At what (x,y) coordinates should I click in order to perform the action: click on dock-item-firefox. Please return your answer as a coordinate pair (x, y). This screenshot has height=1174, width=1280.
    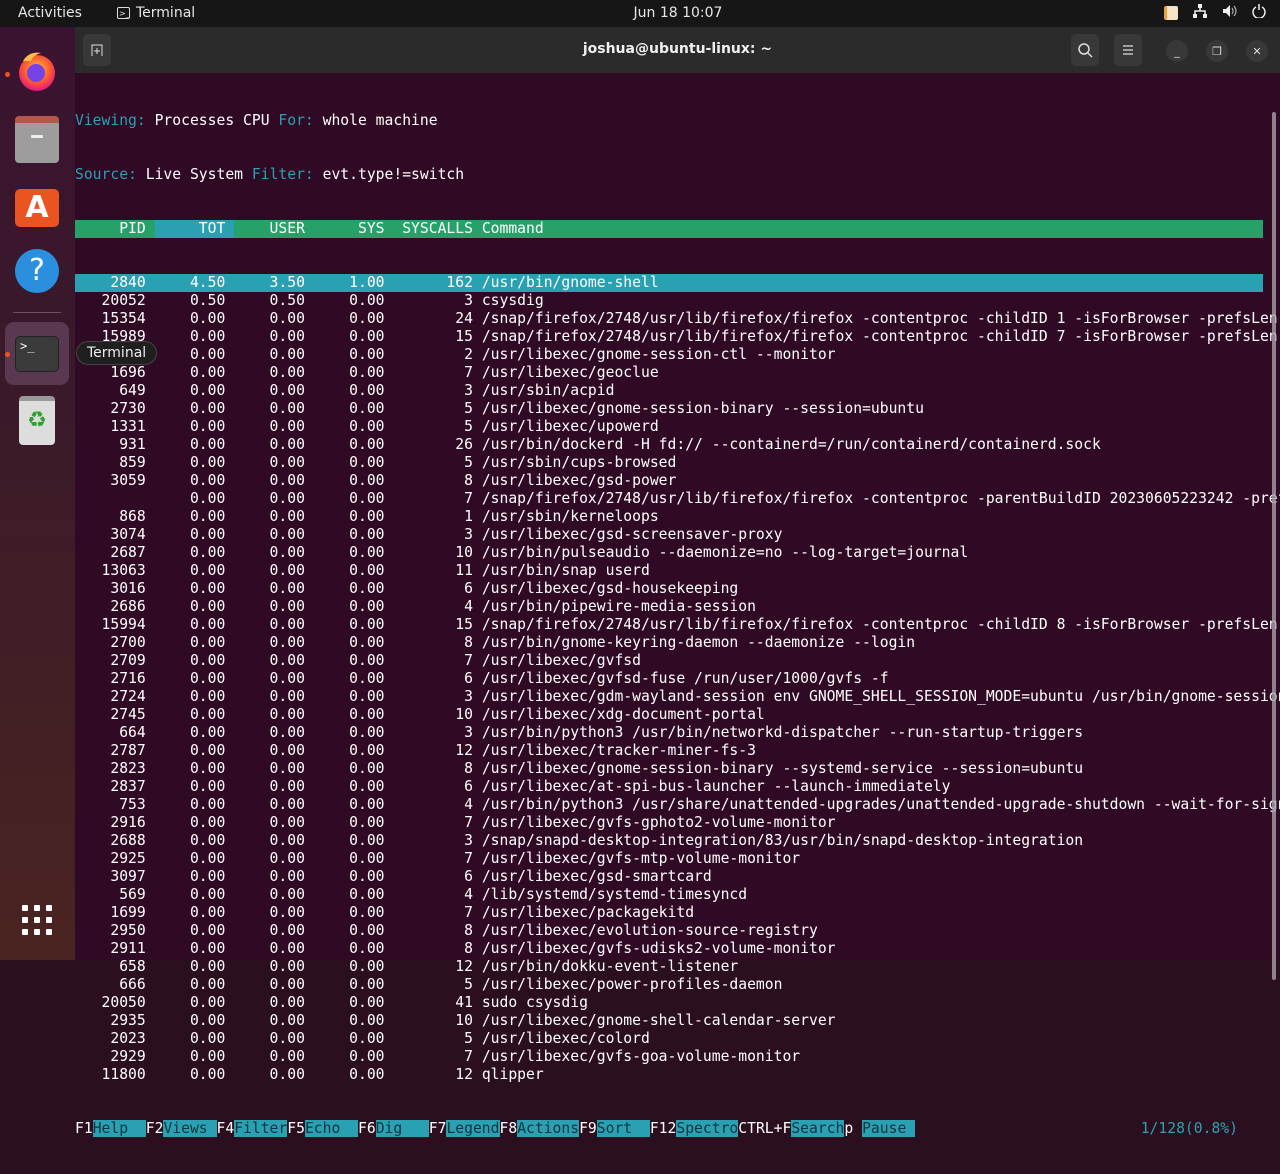
    Looking at the image, I should click on (37, 71).